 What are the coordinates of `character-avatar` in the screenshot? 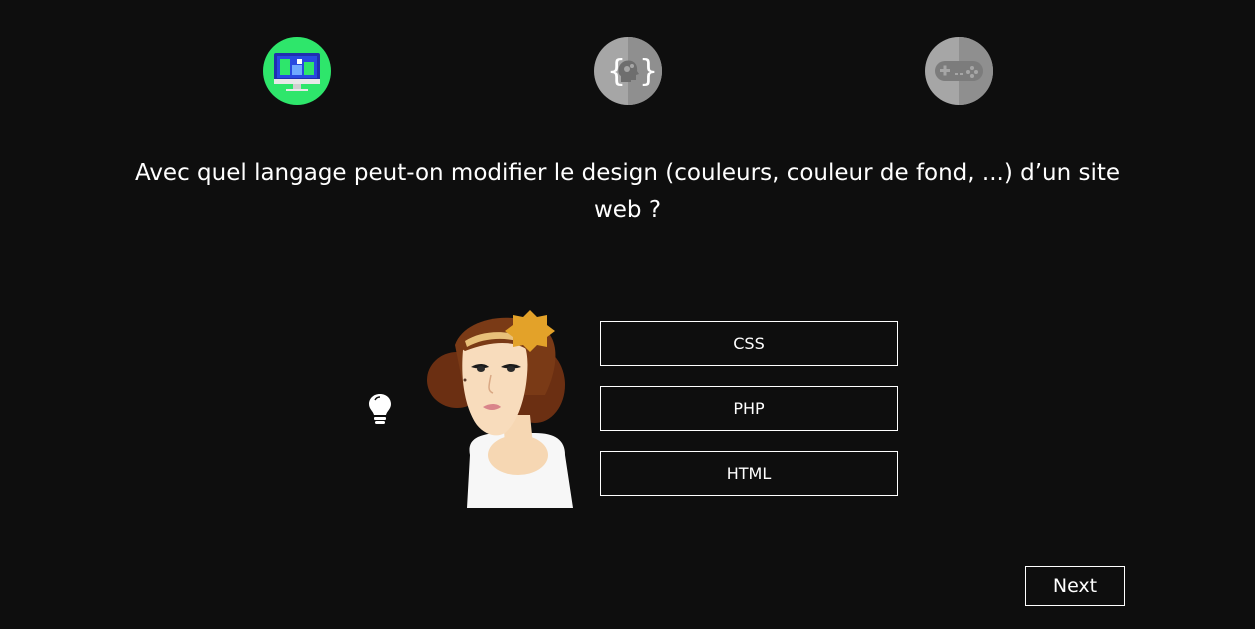 It's located at (501, 407).